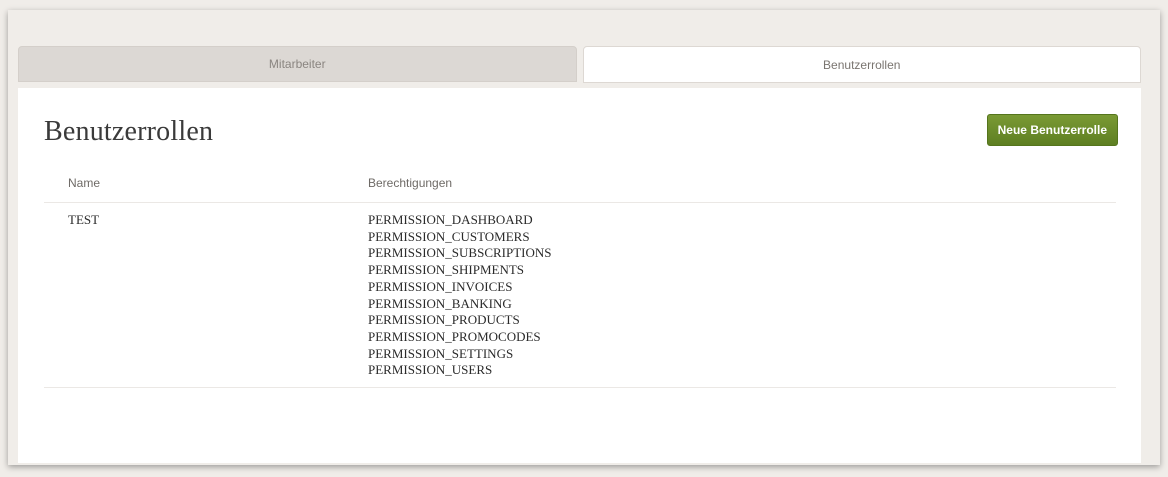  Describe the element at coordinates (460, 253) in the screenshot. I see `permission-item: PERMISSION_SUBSCRIPTIONS` at that location.